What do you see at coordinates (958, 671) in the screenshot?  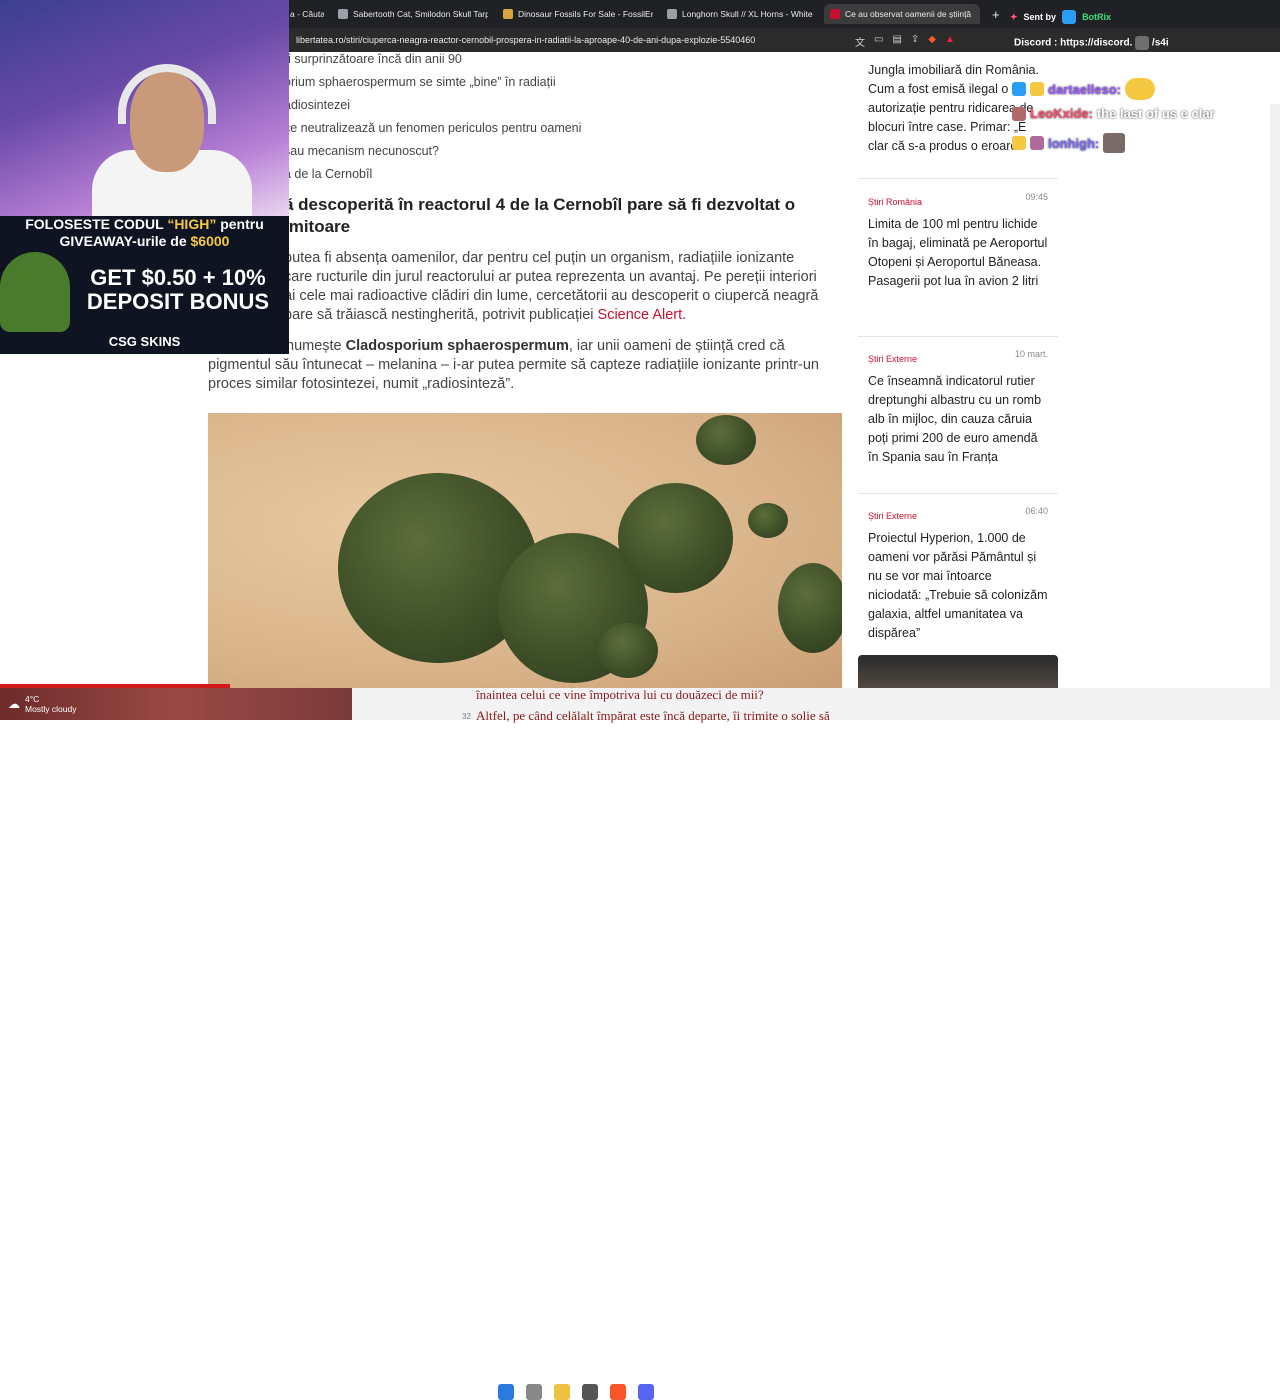 I see `news-thumbnail` at bounding box center [958, 671].